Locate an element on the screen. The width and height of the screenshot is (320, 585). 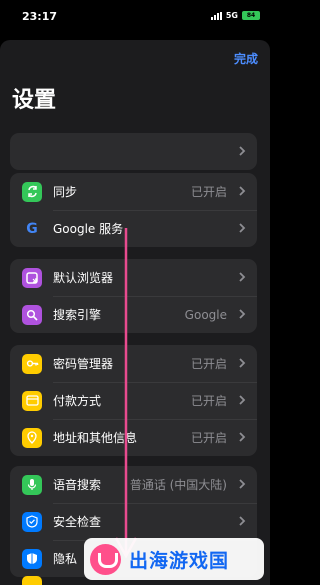
location-icon is located at coordinates (32, 437).